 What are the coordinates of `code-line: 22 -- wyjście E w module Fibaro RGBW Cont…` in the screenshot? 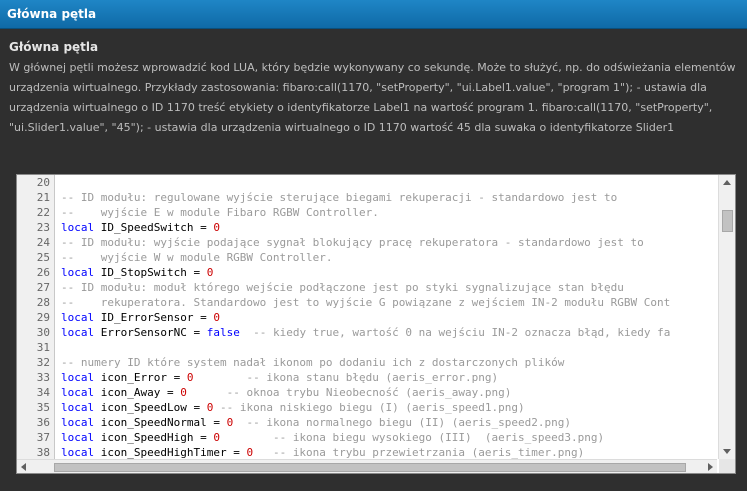 It's located at (367, 212).